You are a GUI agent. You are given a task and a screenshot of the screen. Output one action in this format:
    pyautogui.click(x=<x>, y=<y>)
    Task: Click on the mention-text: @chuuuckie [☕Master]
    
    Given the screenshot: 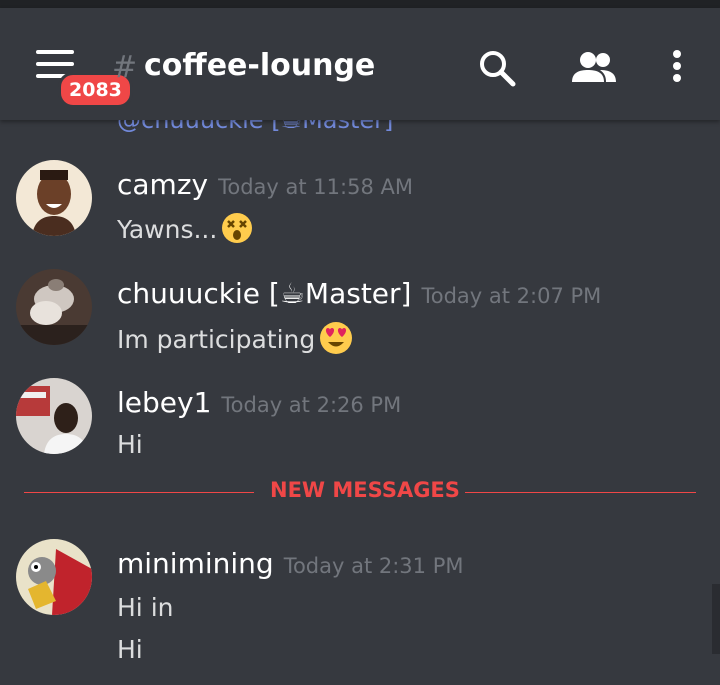 What is the action you would take?
    pyautogui.click(x=255, y=127)
    